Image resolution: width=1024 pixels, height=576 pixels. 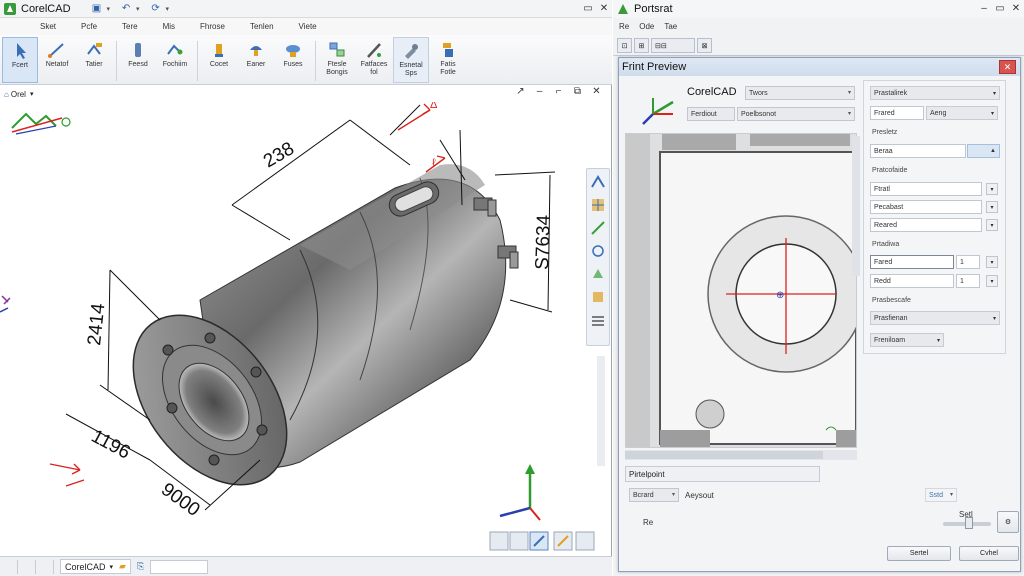 I want to click on menu-item: Mis, so click(x=169, y=26).